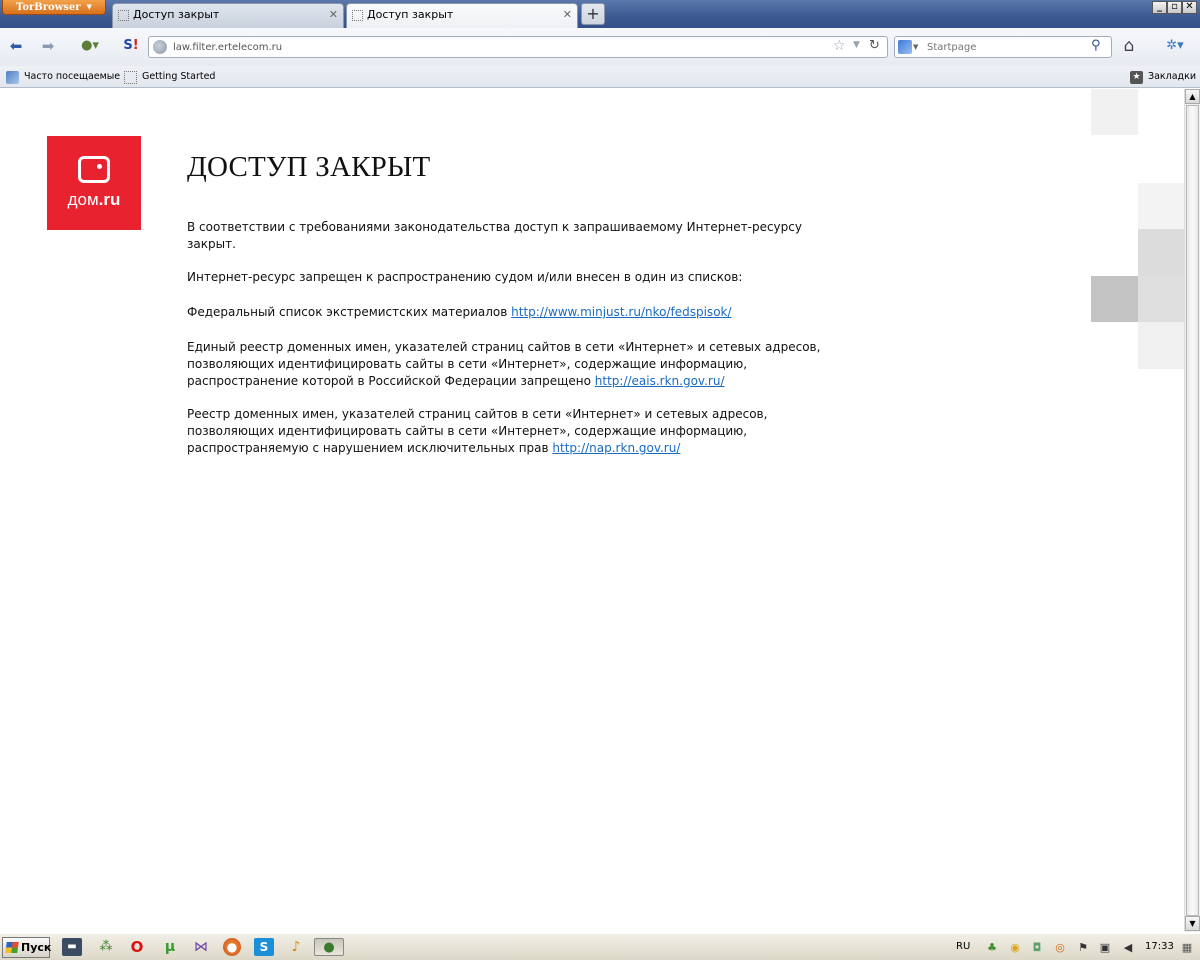 This screenshot has height=960, width=1200. I want to click on search-input, so click(1002, 47).